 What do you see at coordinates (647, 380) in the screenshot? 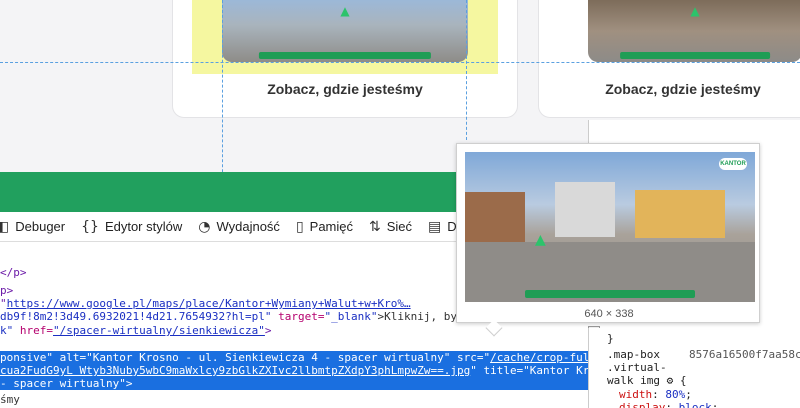
I see `rule-selector: walk img ⚙ {` at bounding box center [647, 380].